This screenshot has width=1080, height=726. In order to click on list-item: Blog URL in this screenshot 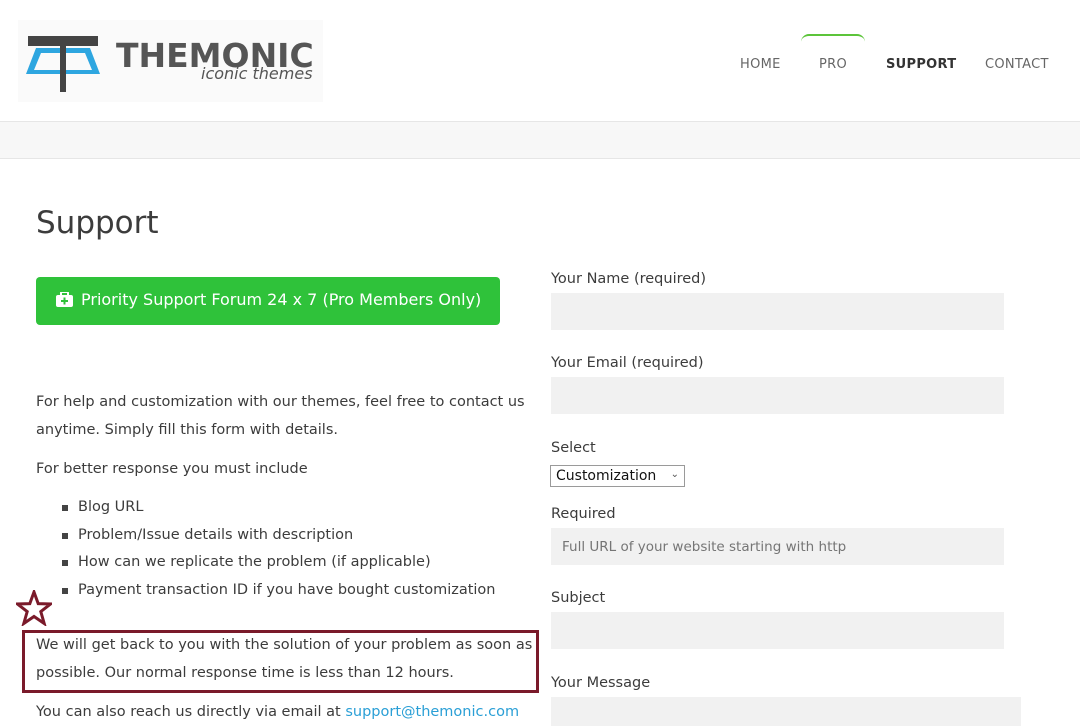, I will do `click(279, 508)`.